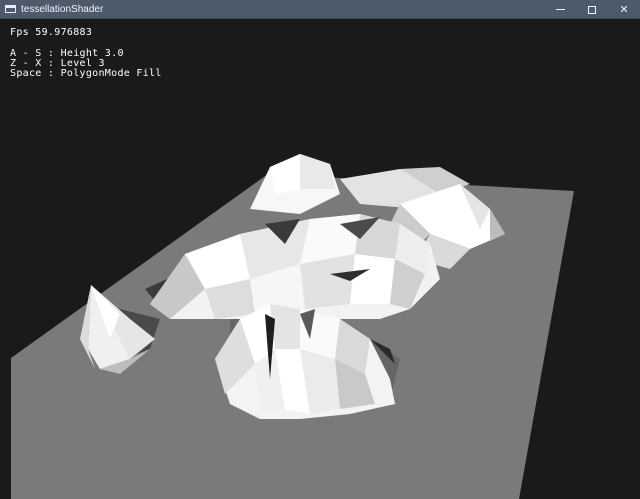 The image size is (640, 499). Describe the element at coordinates (10, 9) in the screenshot. I see `window-app-icon` at that location.